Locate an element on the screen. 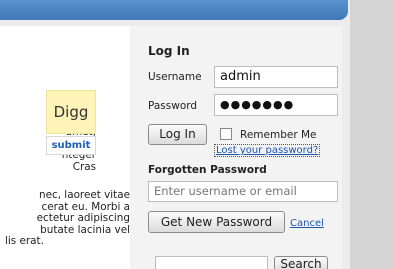 This screenshot has height=269, width=393. page-margin is located at coordinates (371, 134).